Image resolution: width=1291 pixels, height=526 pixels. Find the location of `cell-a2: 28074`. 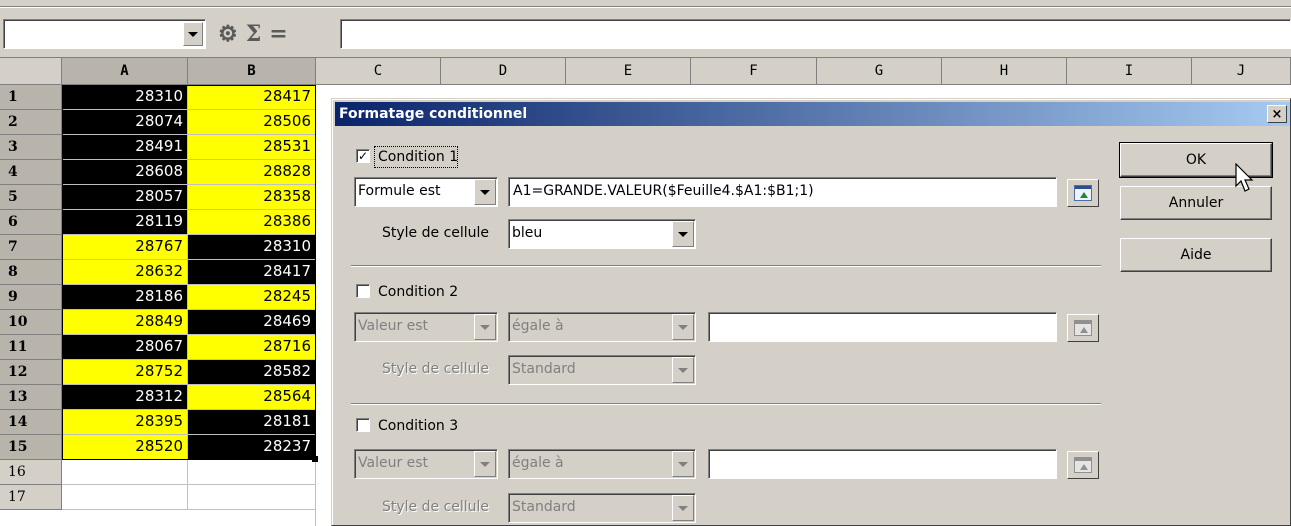

cell-a2: 28074 is located at coordinates (125, 122).